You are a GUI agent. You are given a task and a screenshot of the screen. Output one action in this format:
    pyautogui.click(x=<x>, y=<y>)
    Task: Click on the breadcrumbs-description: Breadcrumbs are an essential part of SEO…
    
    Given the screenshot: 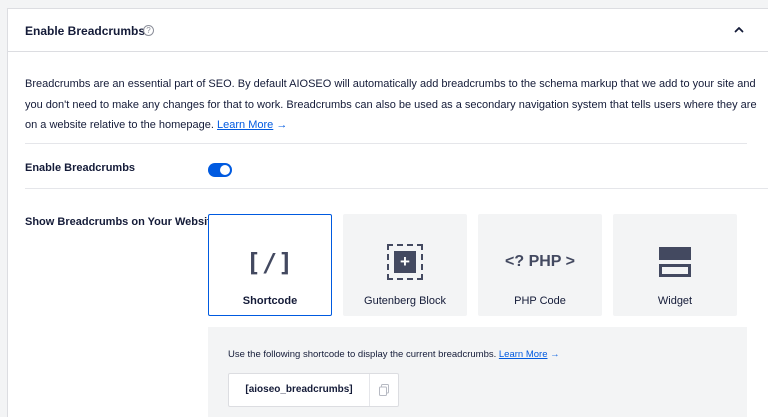 What is the action you would take?
    pyautogui.click(x=392, y=105)
    